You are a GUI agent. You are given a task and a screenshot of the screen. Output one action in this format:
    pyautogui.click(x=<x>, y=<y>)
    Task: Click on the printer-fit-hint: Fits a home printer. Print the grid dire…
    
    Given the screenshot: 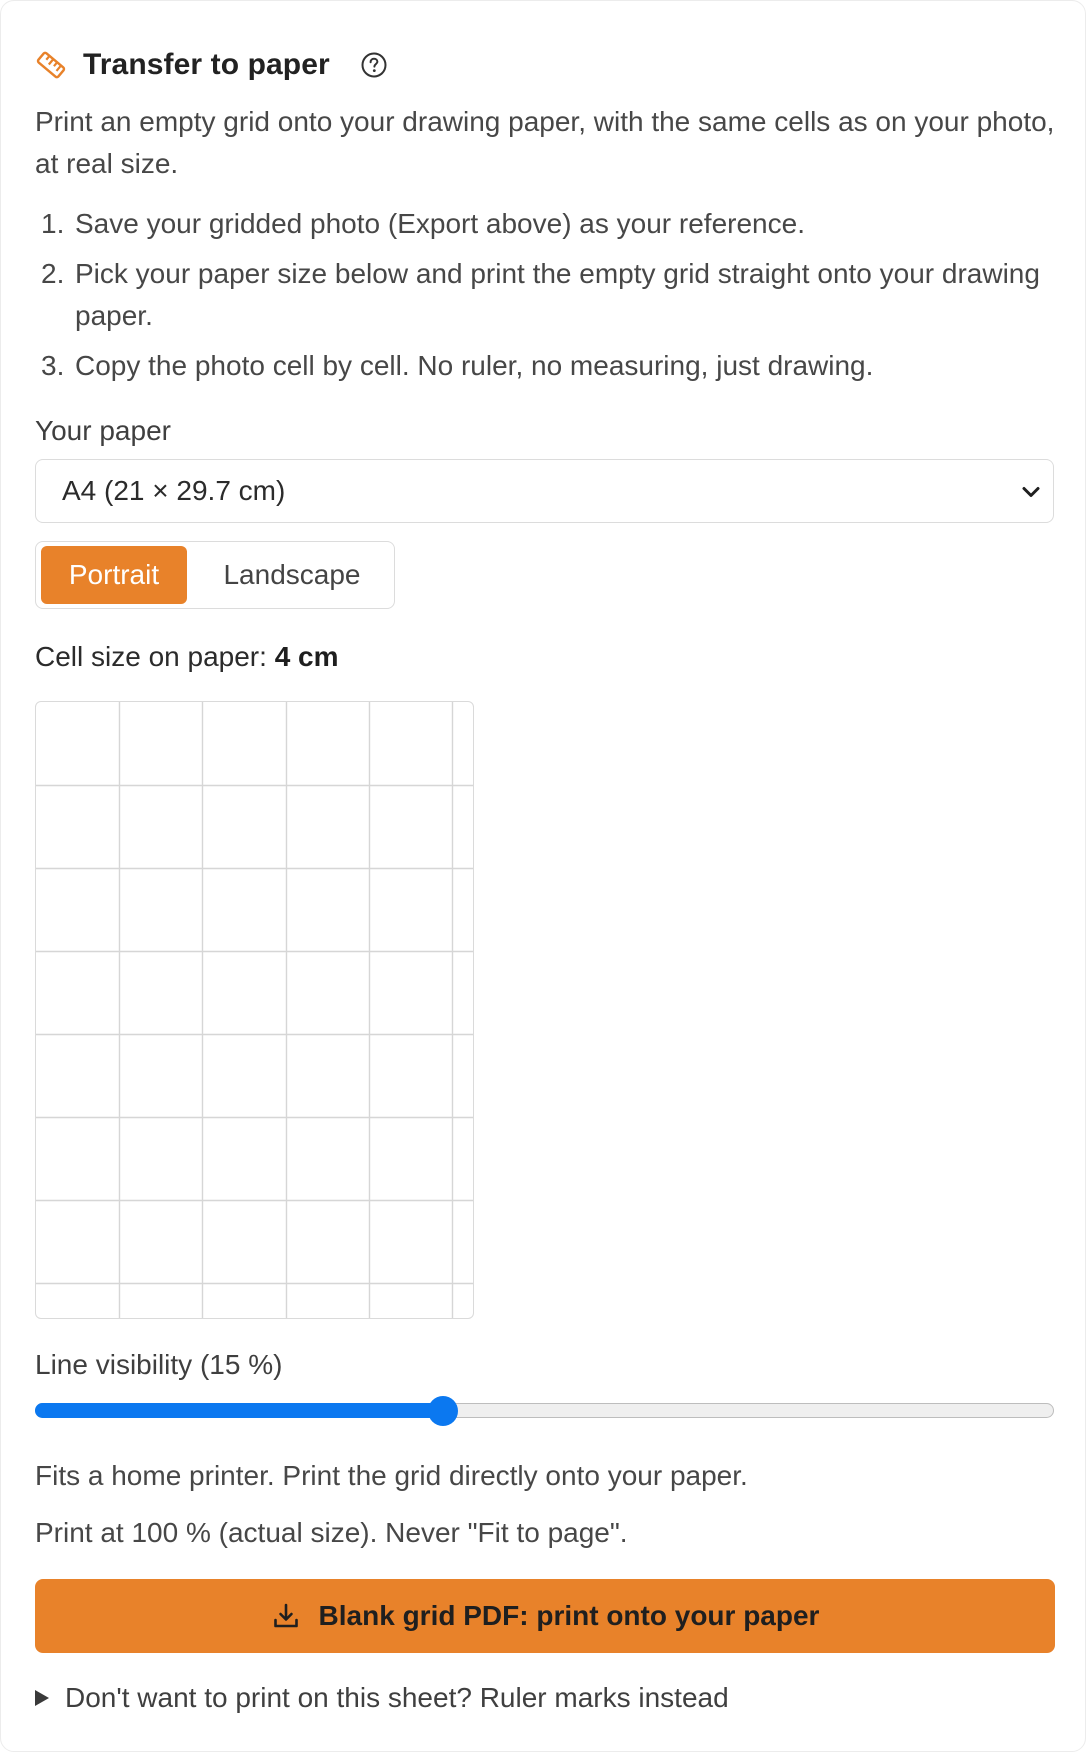 What is the action you would take?
    pyautogui.click(x=391, y=1475)
    